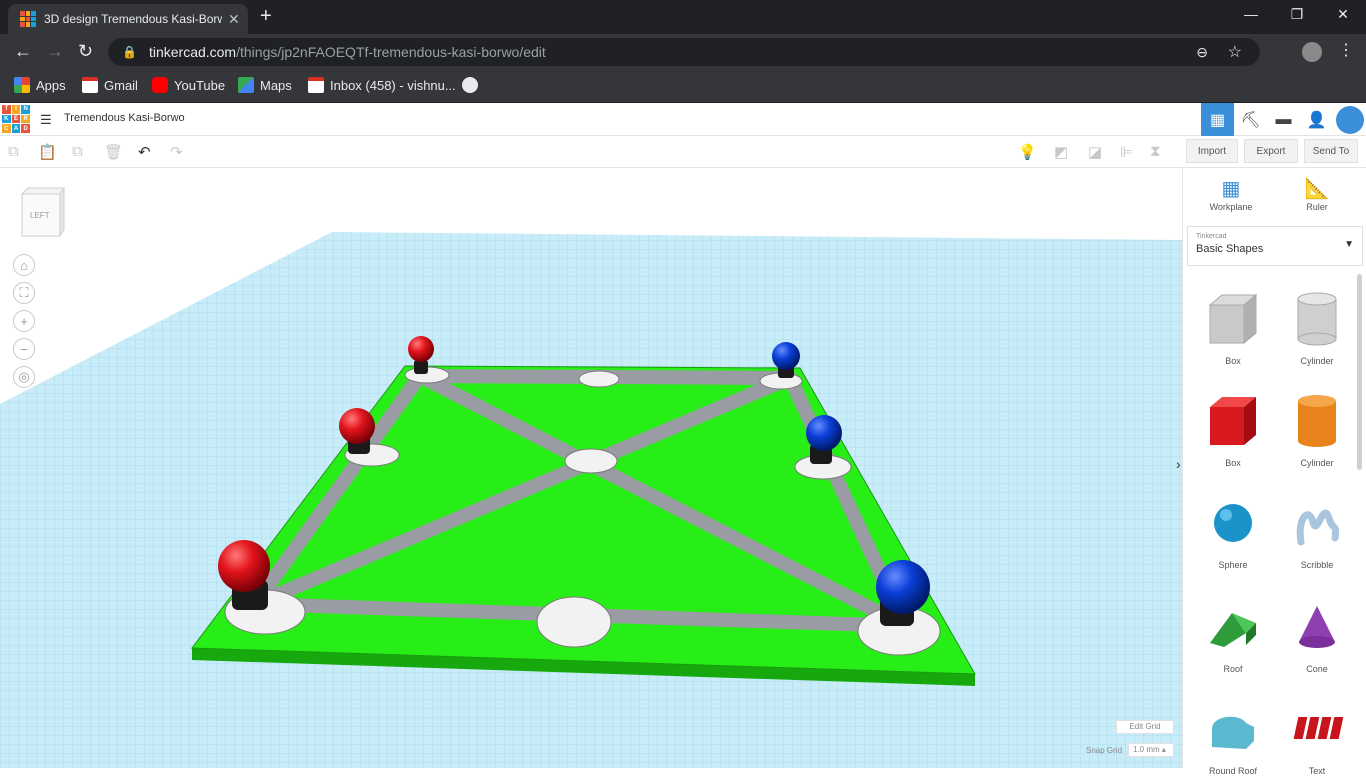 This screenshot has height=776, width=1366. Describe the element at coordinates (234, 19) in the screenshot. I see `close-tab-icon: ✕` at that location.